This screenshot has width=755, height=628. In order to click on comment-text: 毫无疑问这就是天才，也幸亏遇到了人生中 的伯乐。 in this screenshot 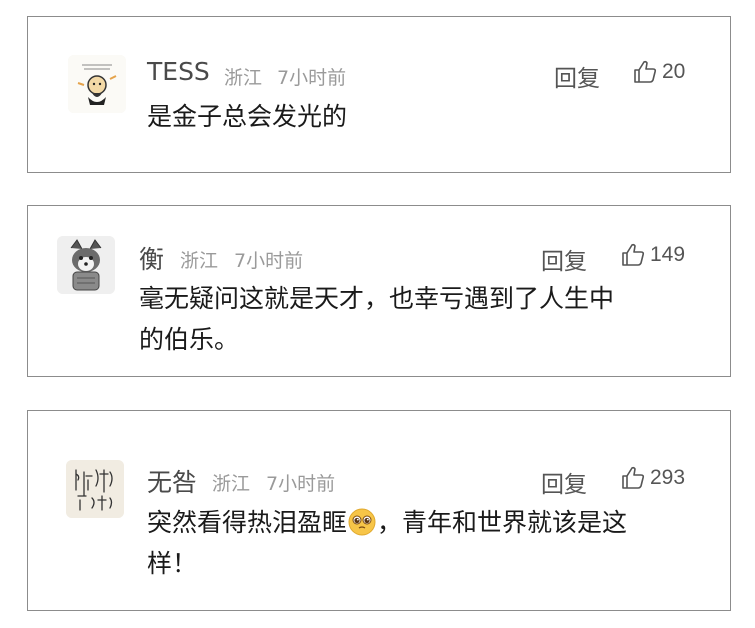, I will do `click(376, 319)`.